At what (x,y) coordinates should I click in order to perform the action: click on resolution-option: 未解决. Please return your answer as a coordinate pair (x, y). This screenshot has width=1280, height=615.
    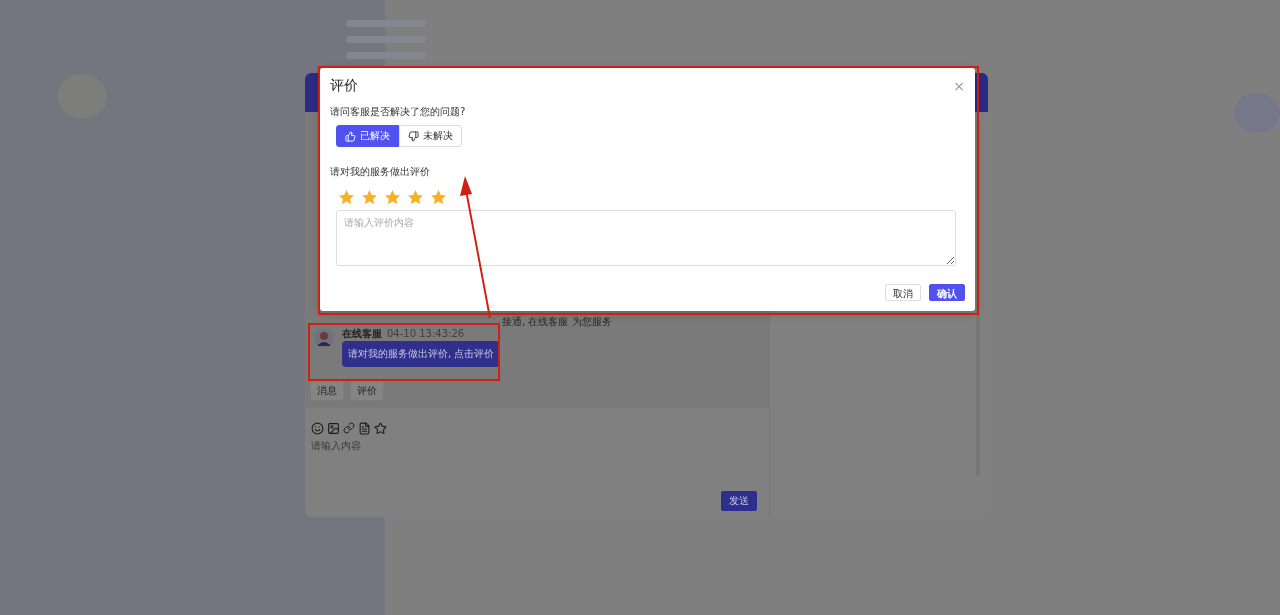
    Looking at the image, I should click on (430, 136).